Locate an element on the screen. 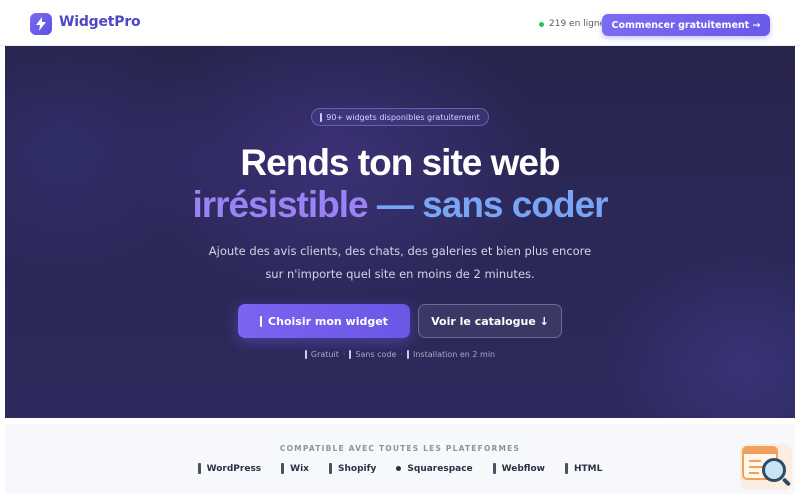 The width and height of the screenshot is (800, 500). hero-title-line1: Rends ton site web is located at coordinates (400, 162).